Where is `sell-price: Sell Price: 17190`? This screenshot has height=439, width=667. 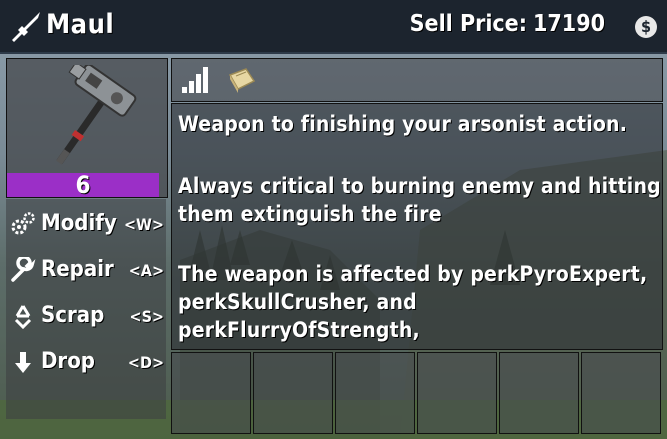
sell-price: Sell Price: 17190 is located at coordinates (504, 24).